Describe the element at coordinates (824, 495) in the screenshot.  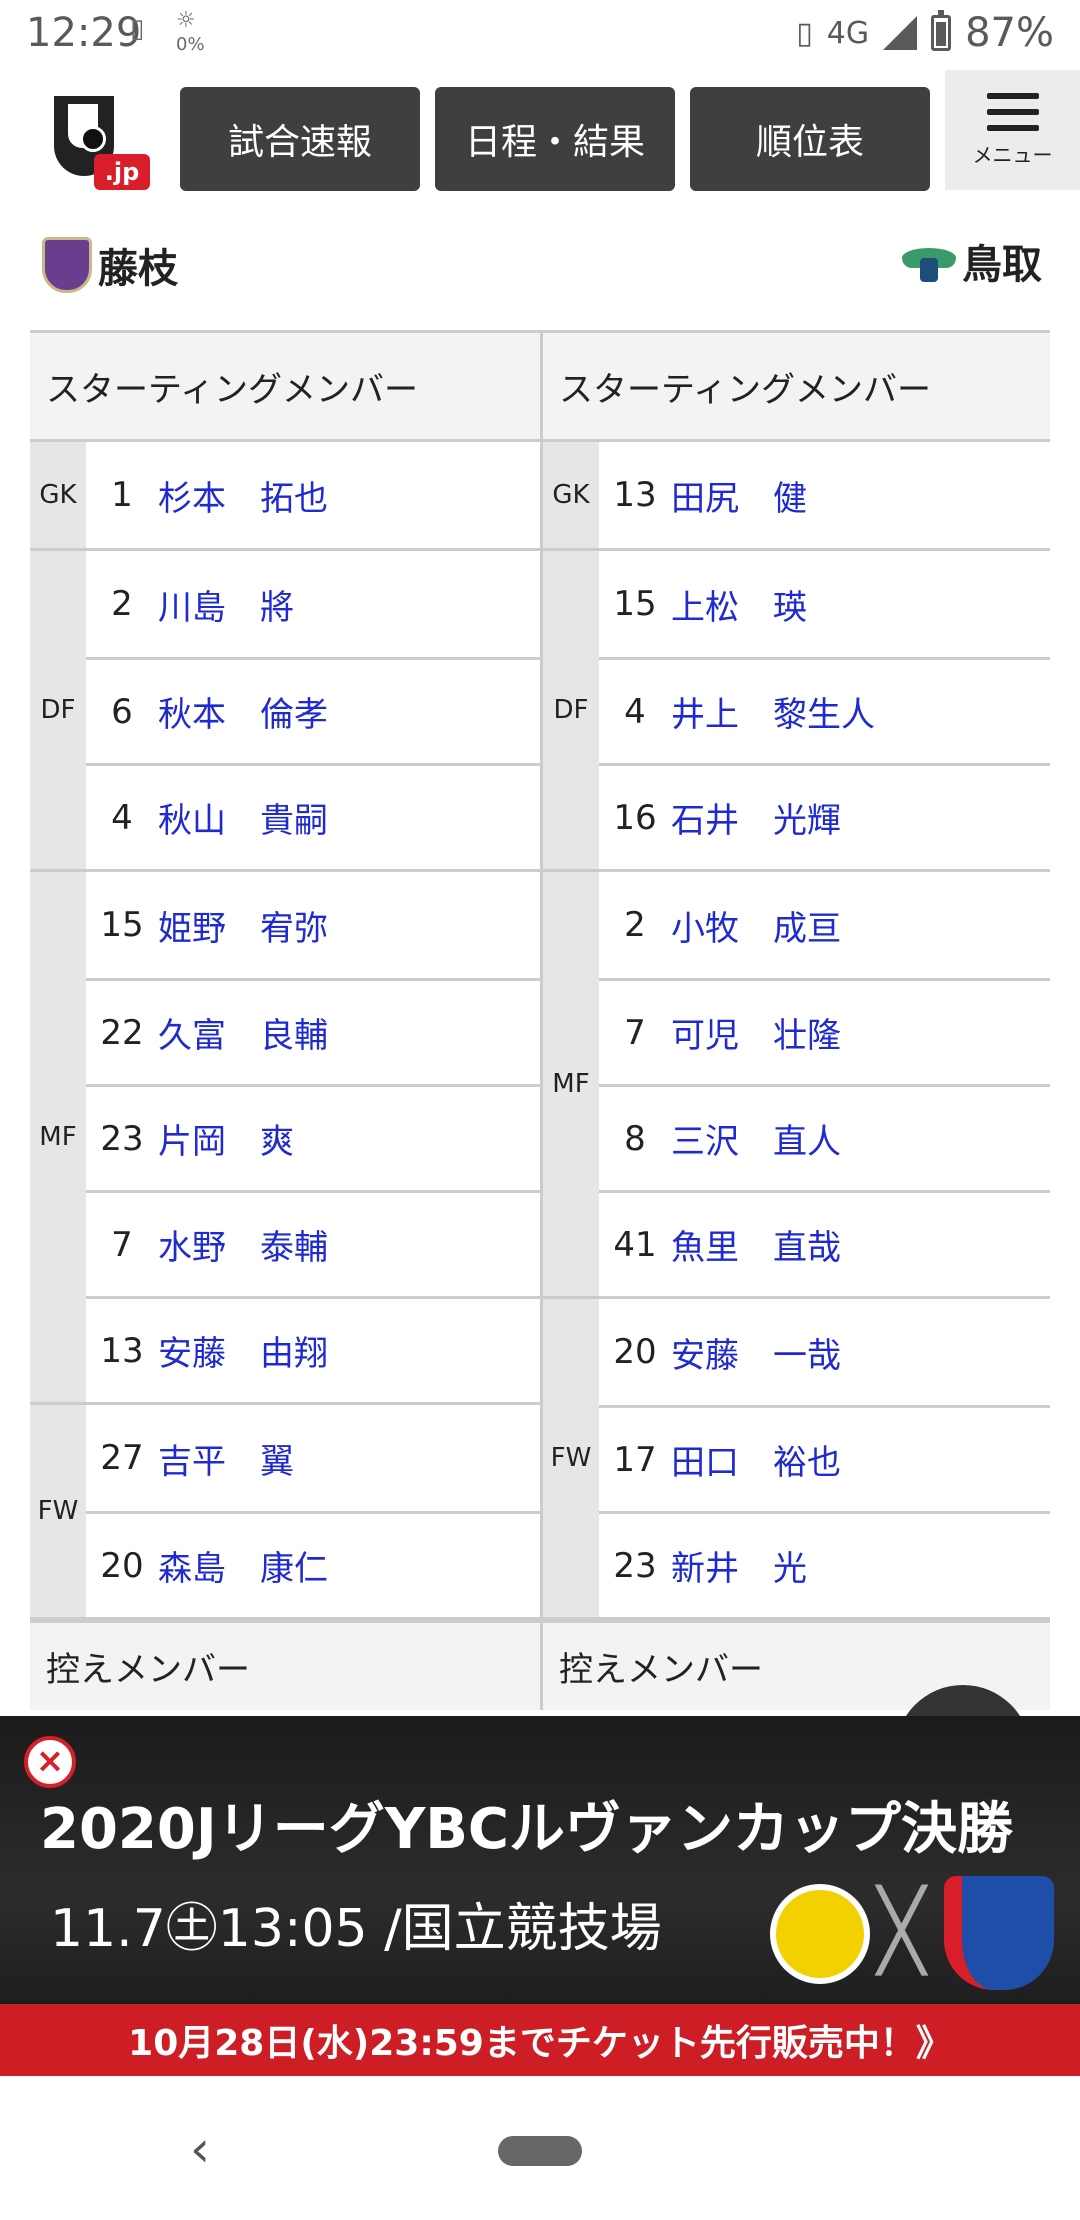
I see `player-row: 13 田尻 健` at that location.